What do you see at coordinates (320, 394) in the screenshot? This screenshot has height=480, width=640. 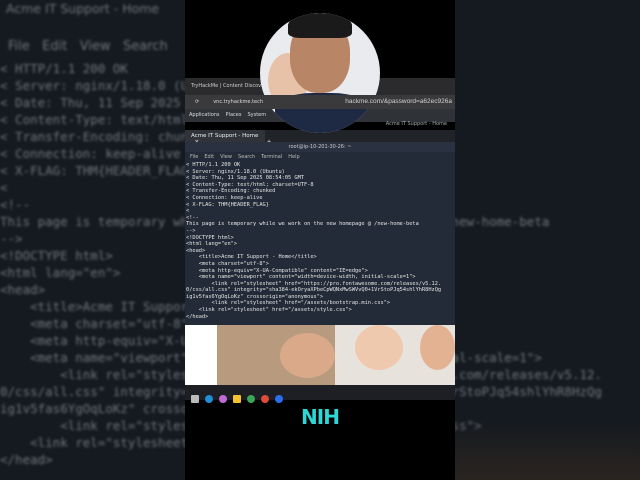 I see `taskbar` at bounding box center [320, 394].